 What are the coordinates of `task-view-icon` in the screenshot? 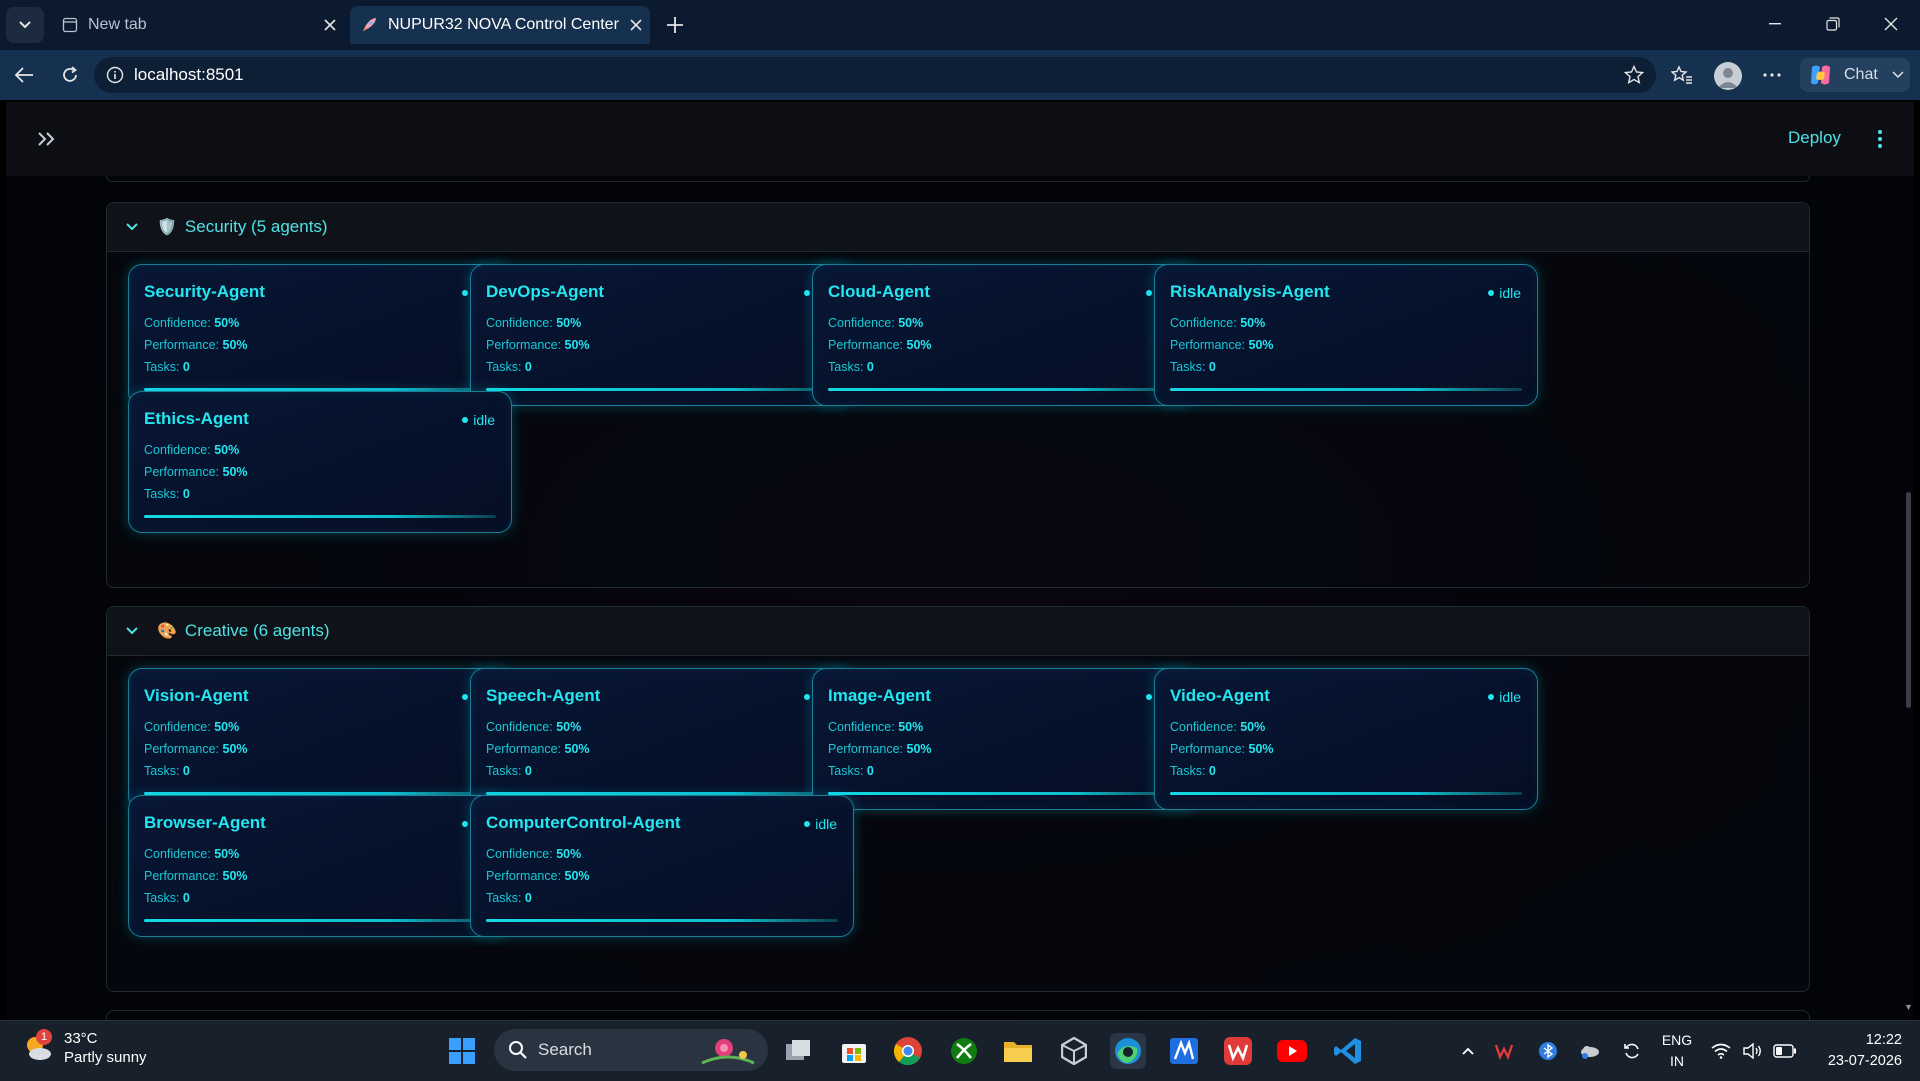 It's located at (798, 1051).